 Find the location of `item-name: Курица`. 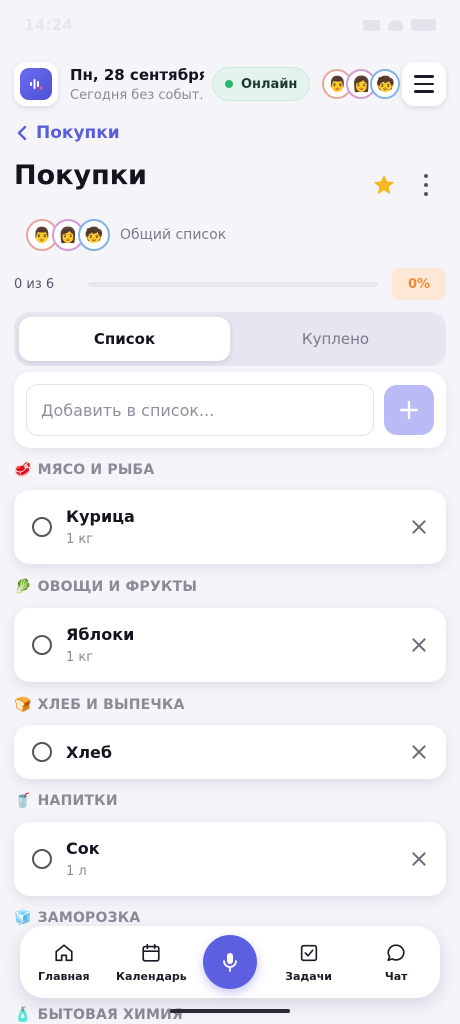

item-name: Курица is located at coordinates (100, 516).